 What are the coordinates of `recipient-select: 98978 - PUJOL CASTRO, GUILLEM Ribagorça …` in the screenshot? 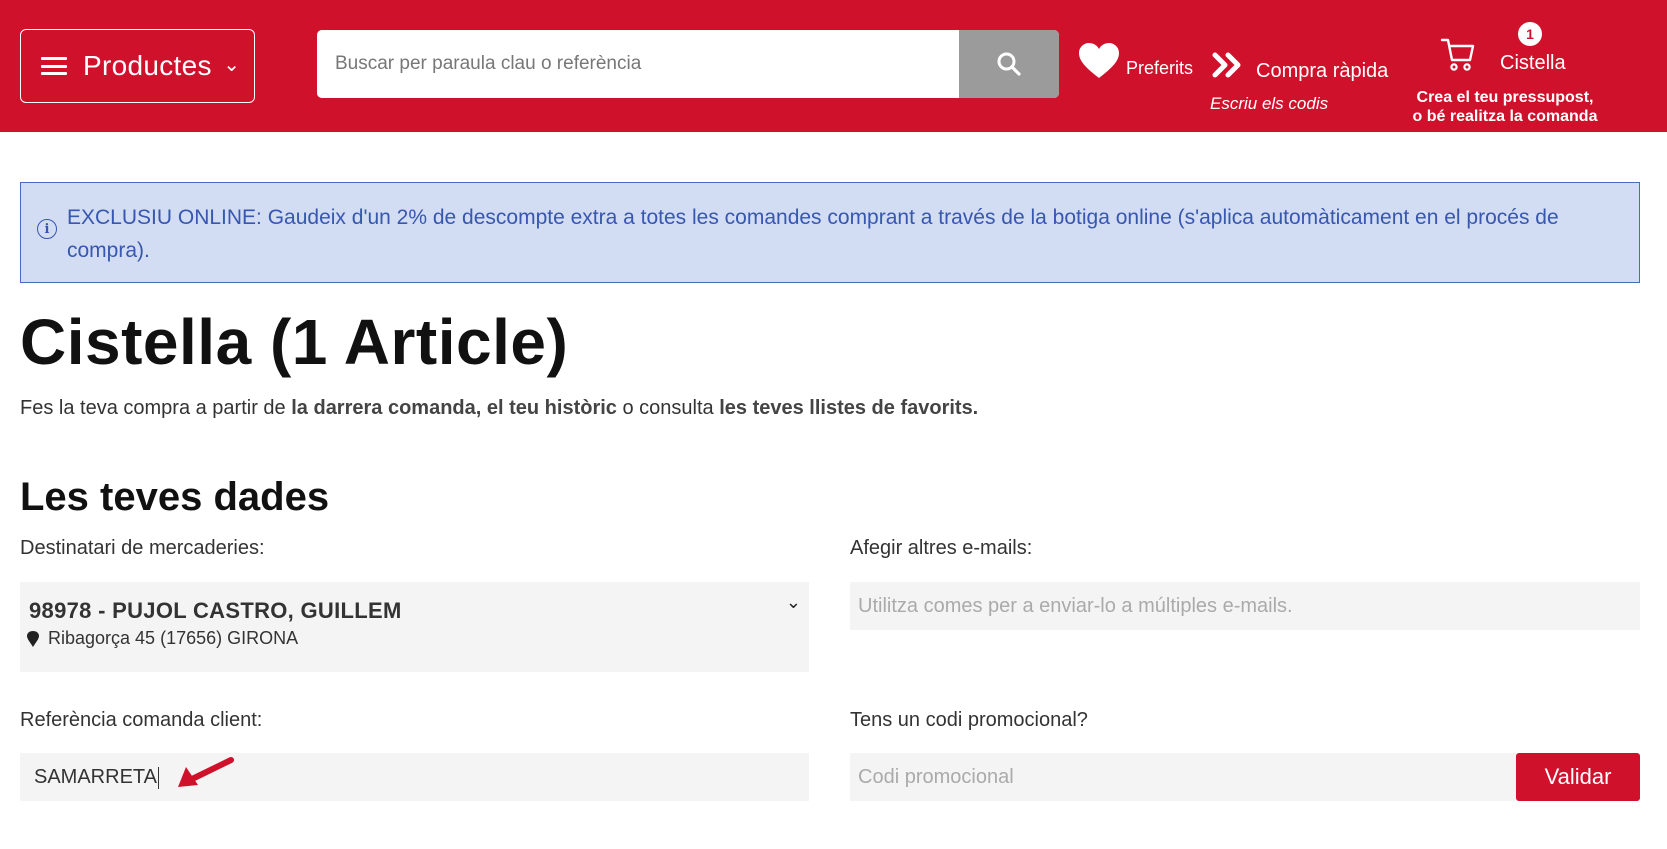 It's located at (414, 627).